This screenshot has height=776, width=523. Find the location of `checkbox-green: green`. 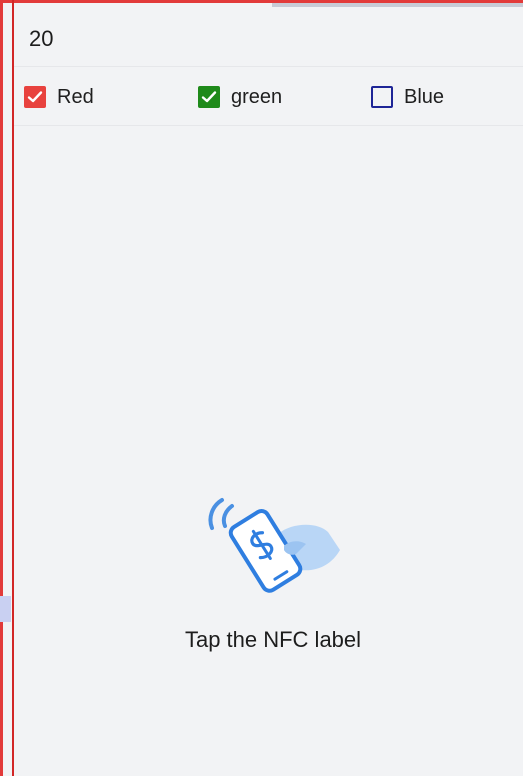

checkbox-green: green is located at coordinates (240, 97).